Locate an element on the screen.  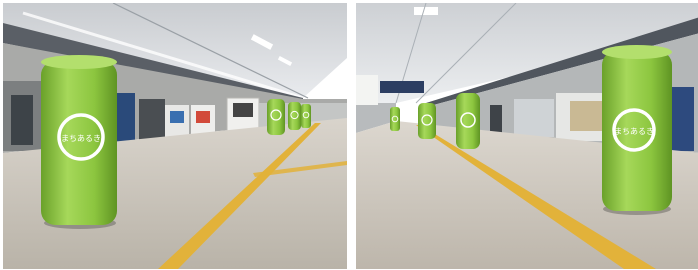
pillar-logo-text-right: まちあるき is located at coordinates (634, 131).